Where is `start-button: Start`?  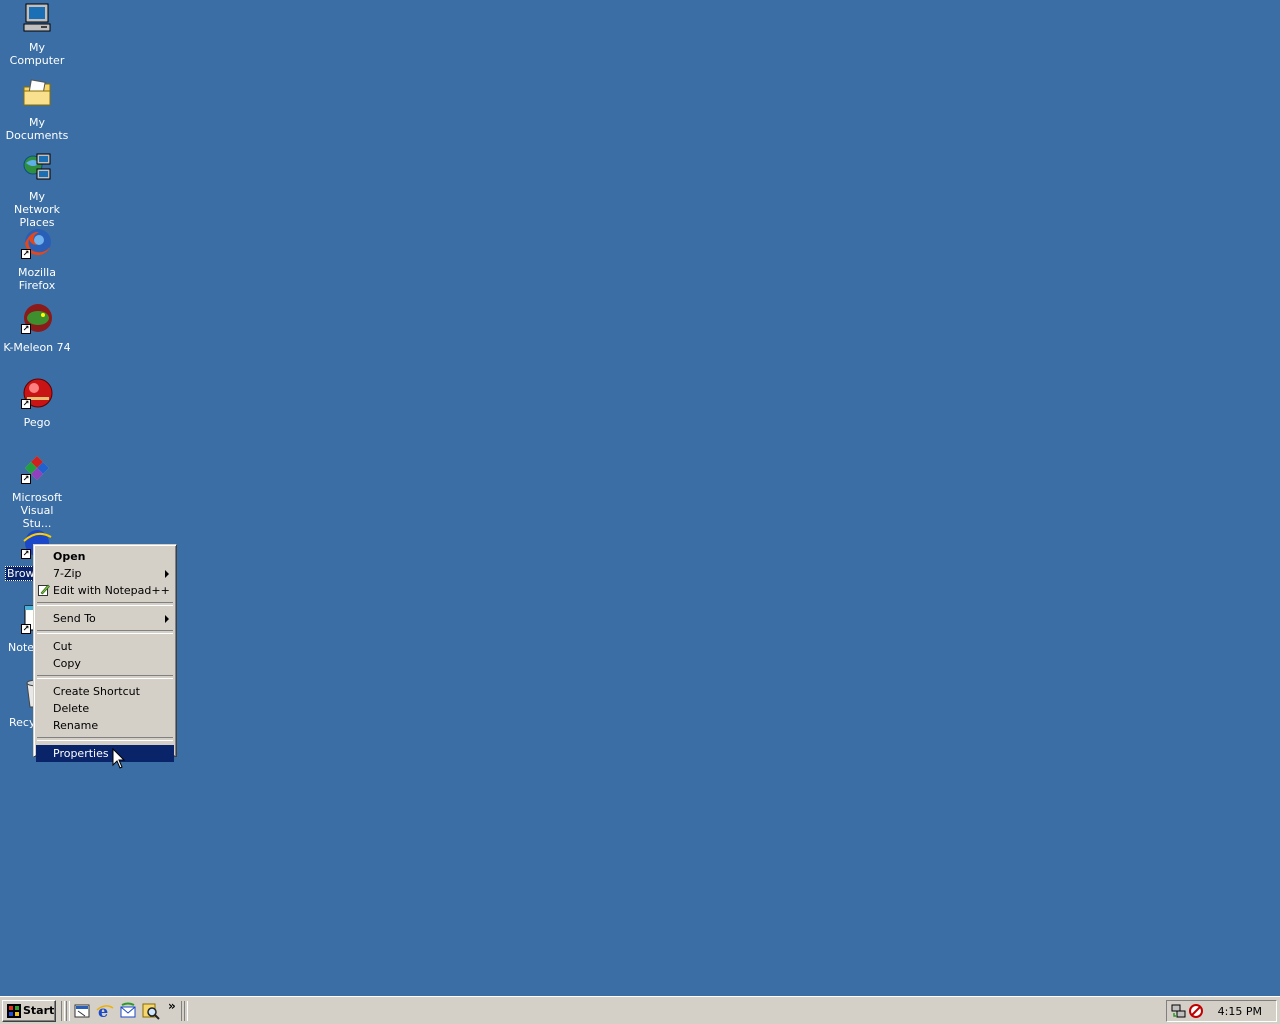
start-button: Start is located at coordinates (29, 1011).